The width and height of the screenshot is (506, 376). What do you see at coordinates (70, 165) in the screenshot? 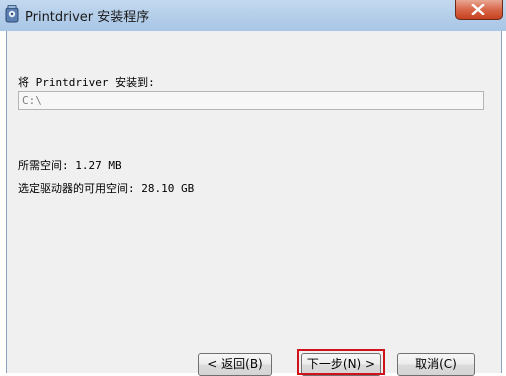
I see `required-space-text: 所需空间: 1.27 MB` at bounding box center [70, 165].